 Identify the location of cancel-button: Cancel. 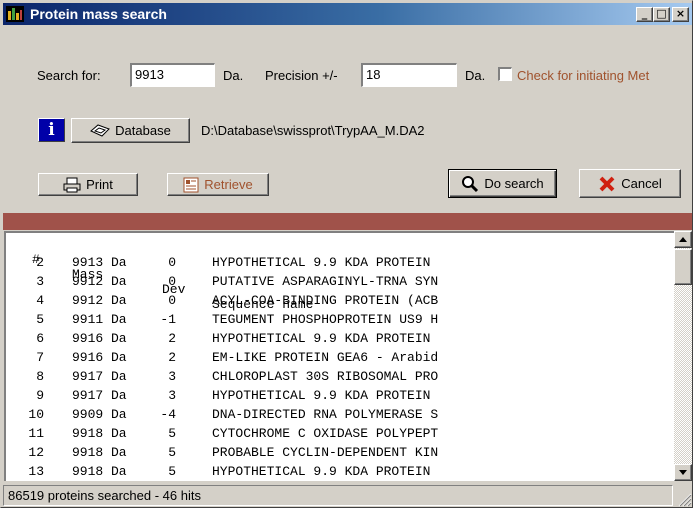
(630, 183).